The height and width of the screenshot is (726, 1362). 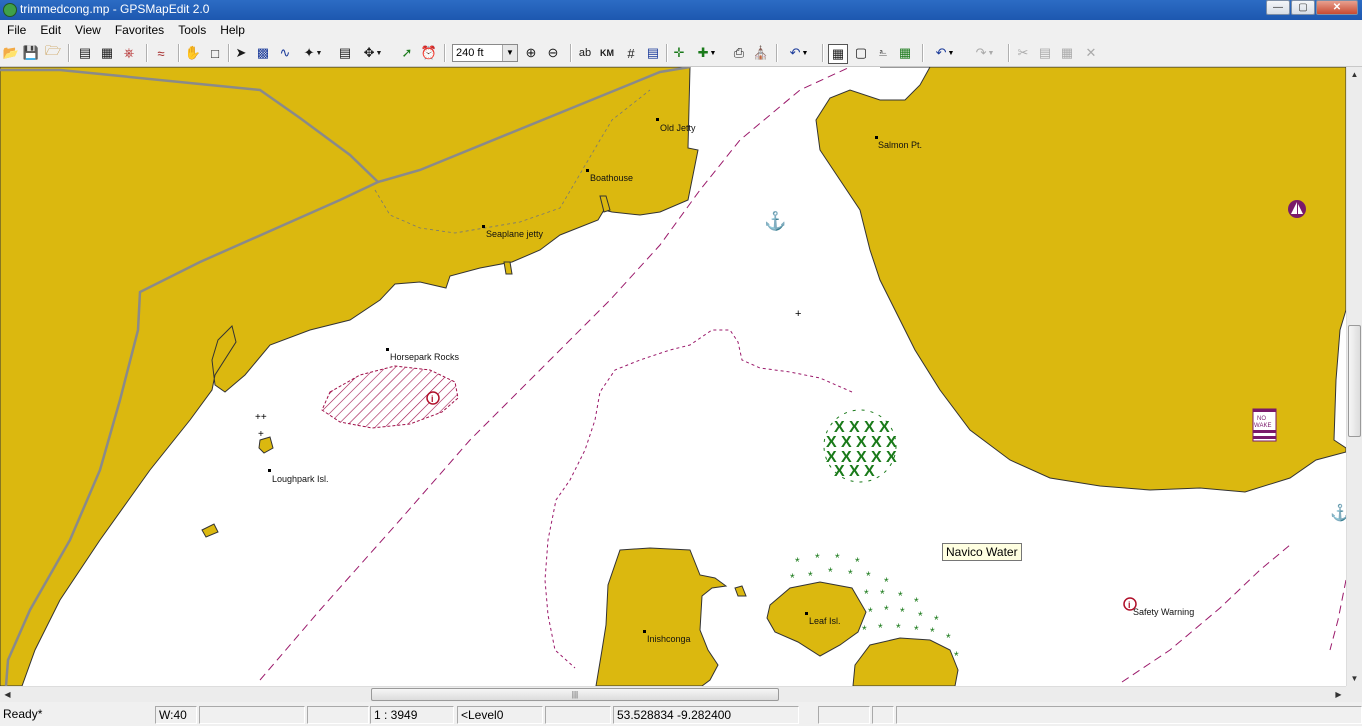 What do you see at coordinates (985, 53) in the screenshot?
I see `redo-icon: ↷ ▼` at bounding box center [985, 53].